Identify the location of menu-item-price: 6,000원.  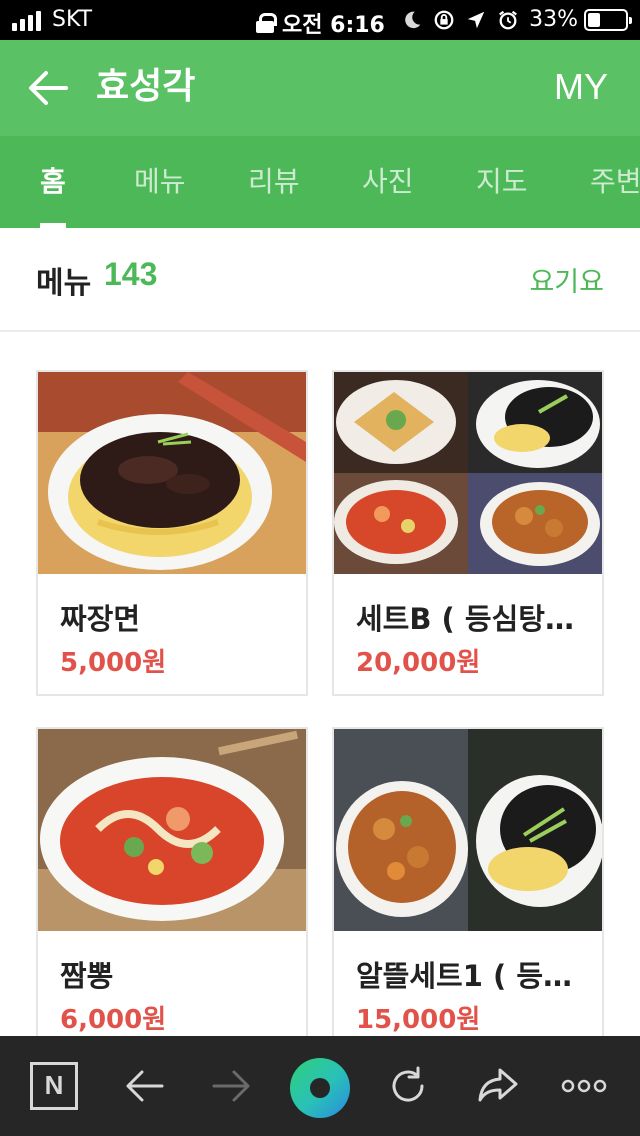
(113, 1020).